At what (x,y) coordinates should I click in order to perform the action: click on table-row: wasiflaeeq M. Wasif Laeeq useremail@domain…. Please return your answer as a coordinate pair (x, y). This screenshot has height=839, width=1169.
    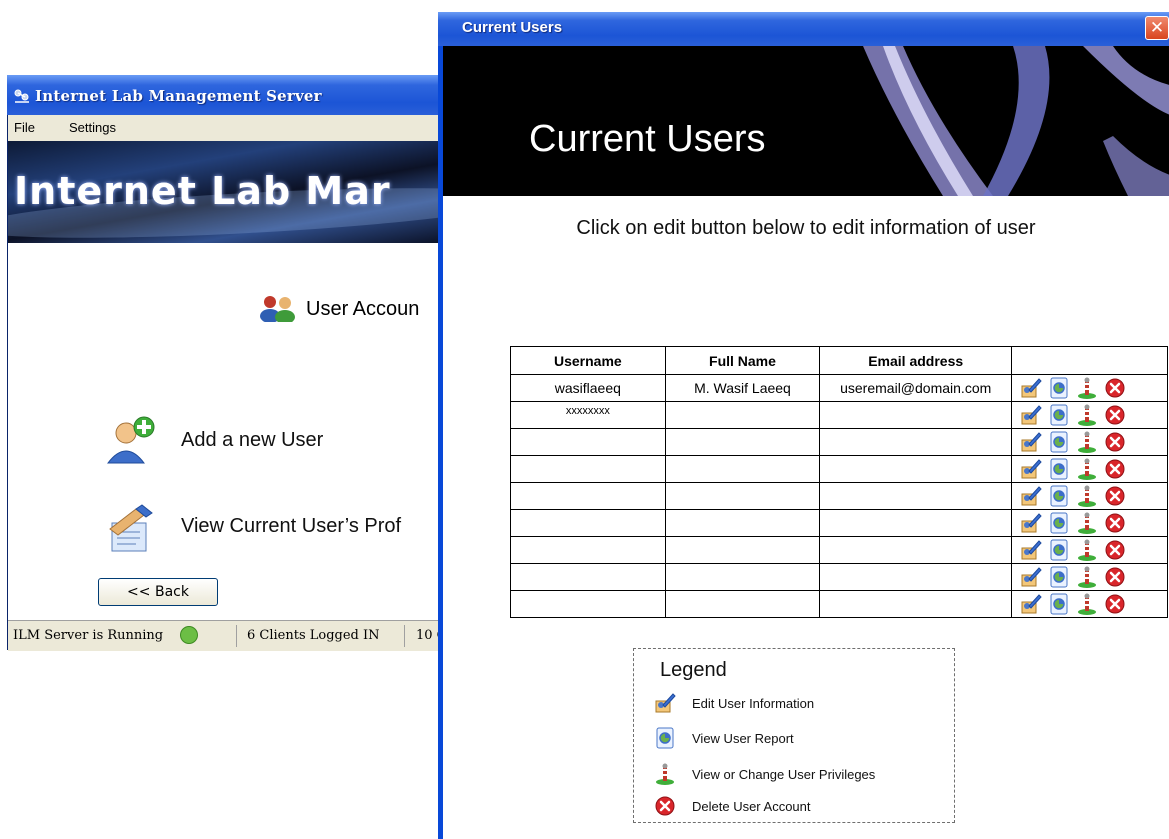
    Looking at the image, I should click on (839, 388).